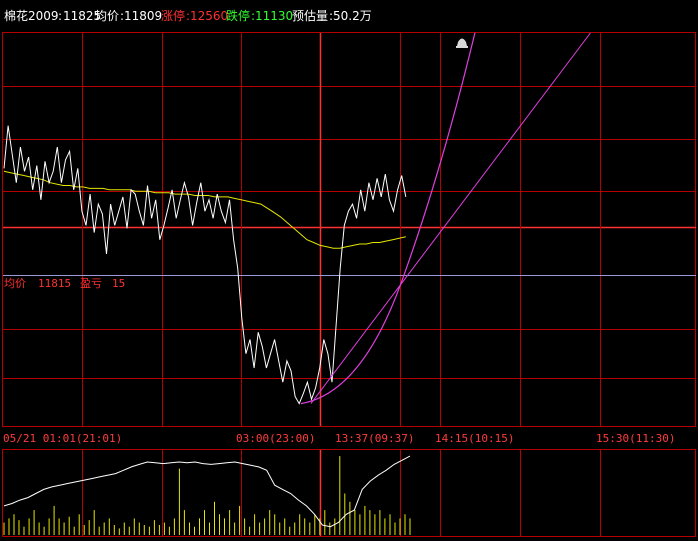  What do you see at coordinates (238, 16) in the screenshot?
I see `limit-down-label: 跌停` at bounding box center [238, 16].